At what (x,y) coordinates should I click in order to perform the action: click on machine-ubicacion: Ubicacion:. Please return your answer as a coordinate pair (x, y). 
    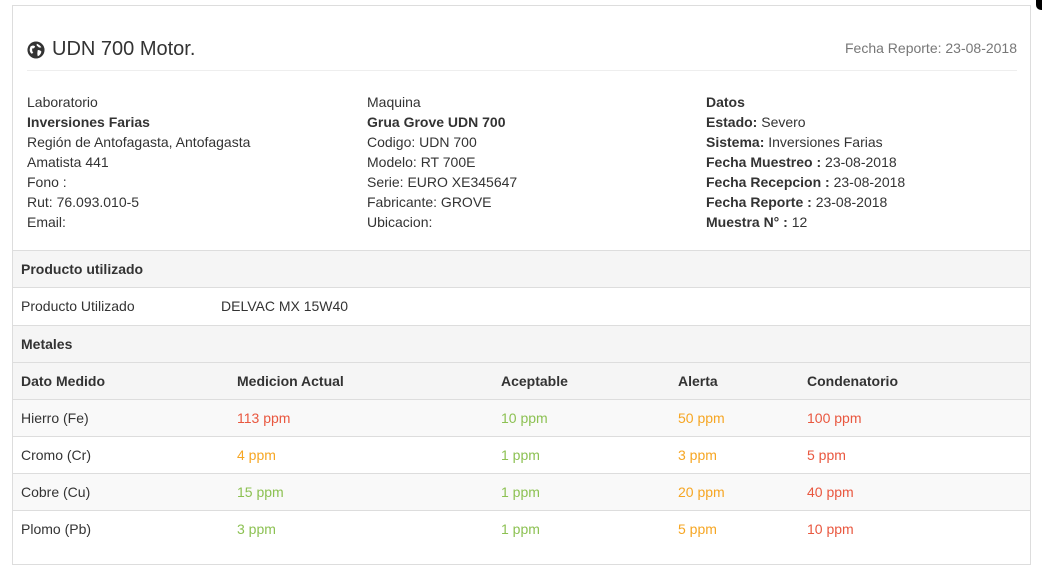
    Looking at the image, I should click on (400, 222).